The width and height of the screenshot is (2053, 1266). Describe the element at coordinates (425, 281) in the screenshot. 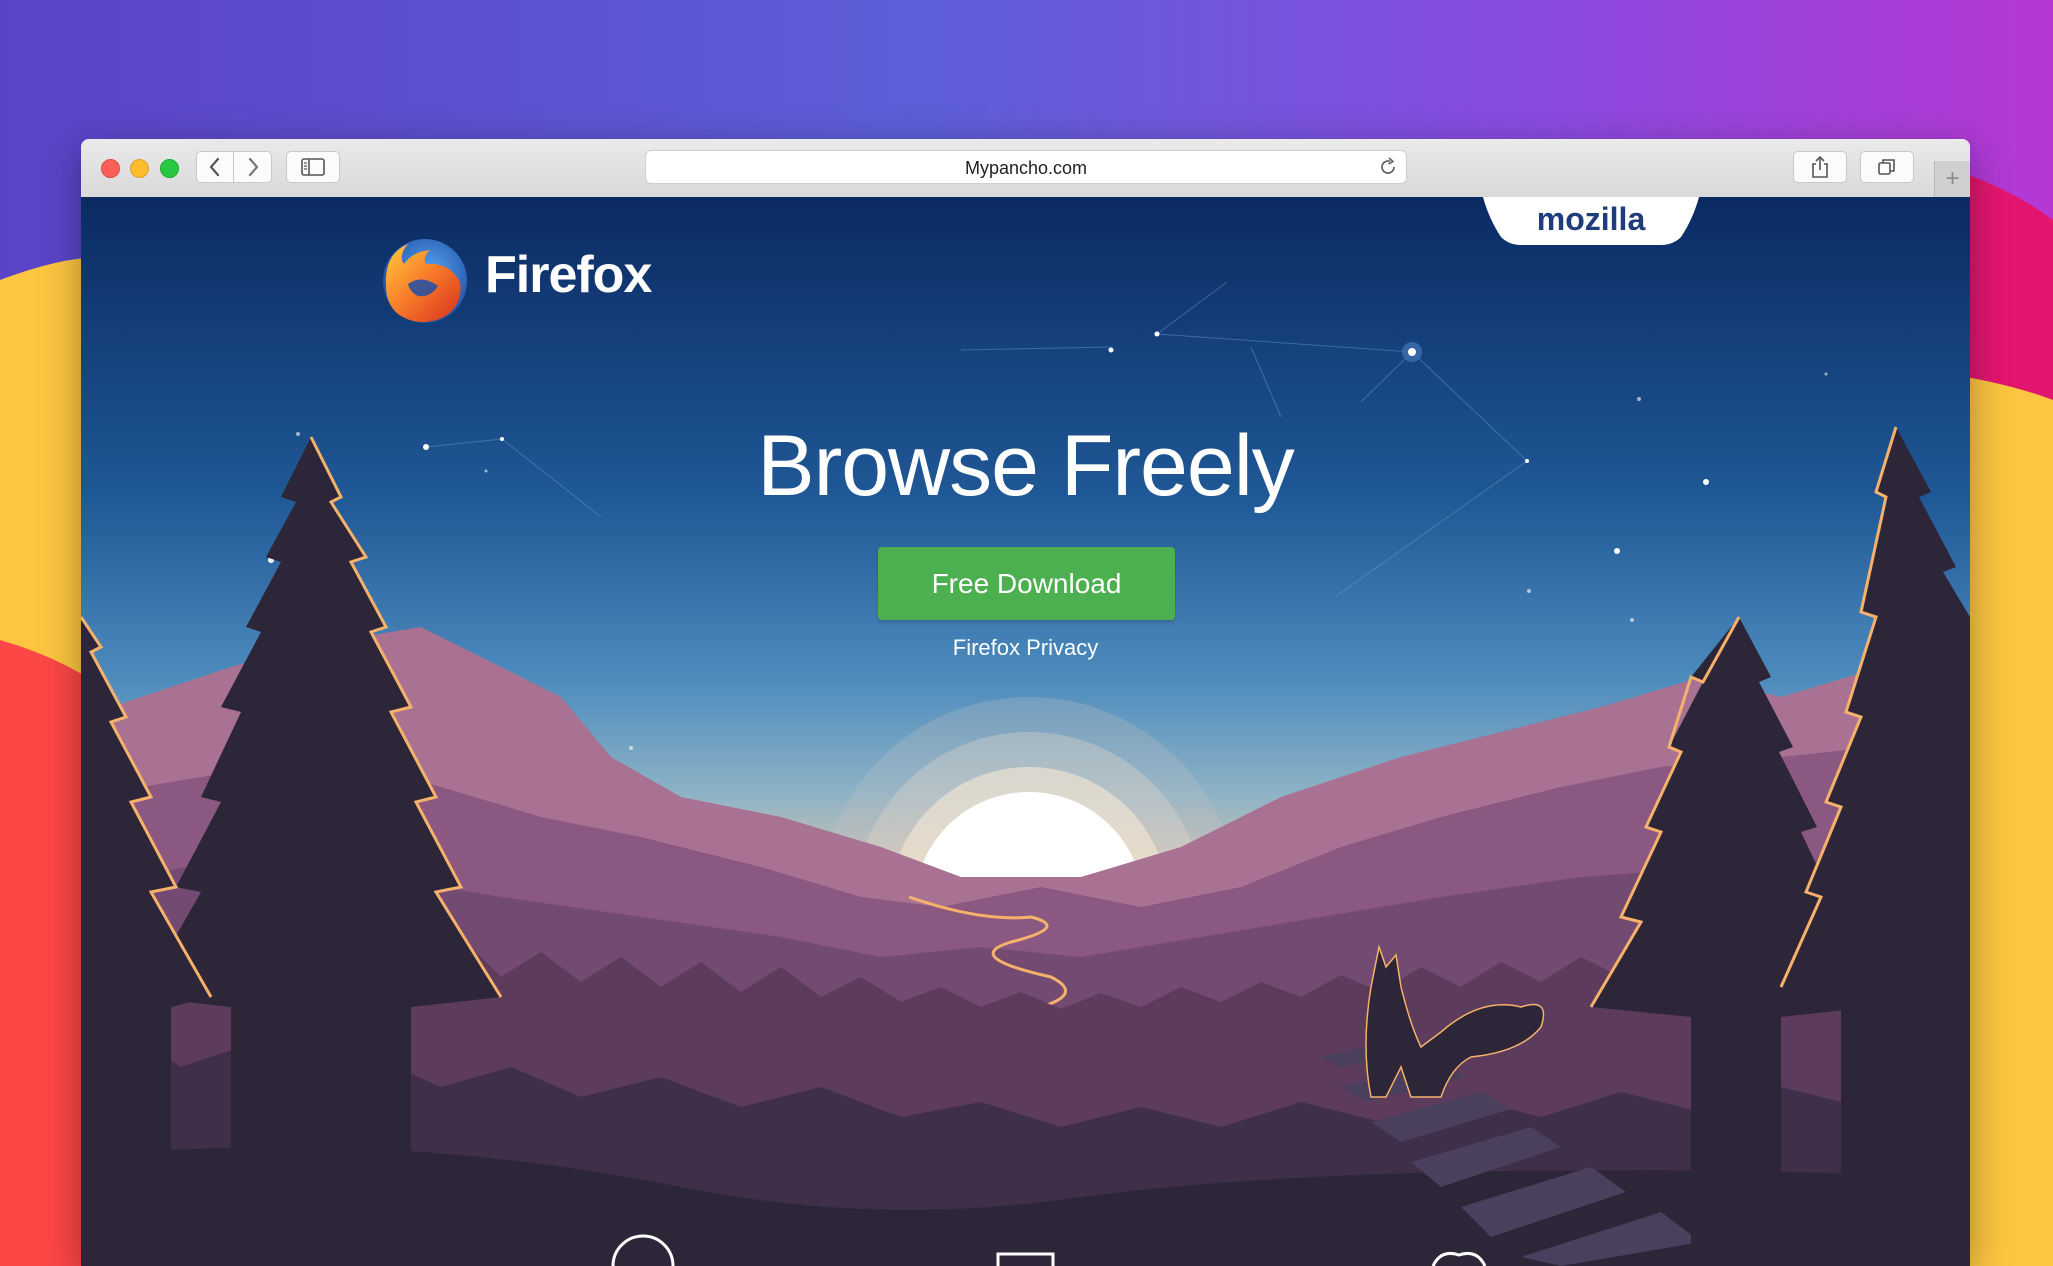

I see `firefox-logo` at that location.